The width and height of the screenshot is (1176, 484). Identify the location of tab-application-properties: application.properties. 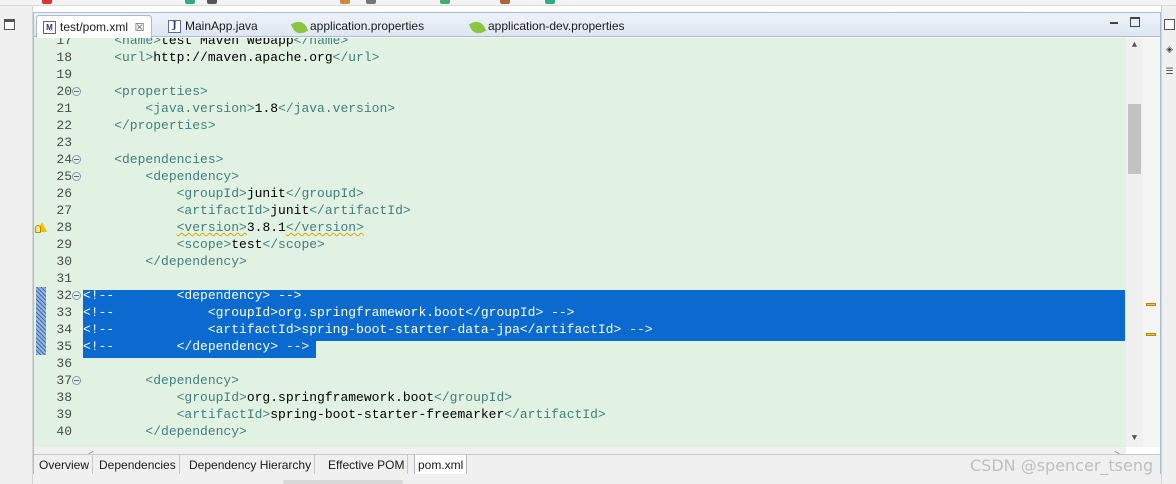
(358, 26).